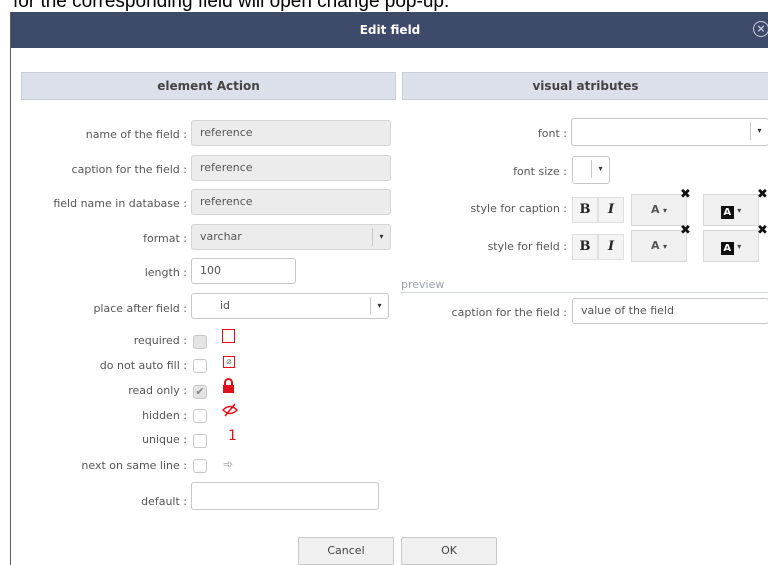  I want to click on eye-slash-icon, so click(230, 410).